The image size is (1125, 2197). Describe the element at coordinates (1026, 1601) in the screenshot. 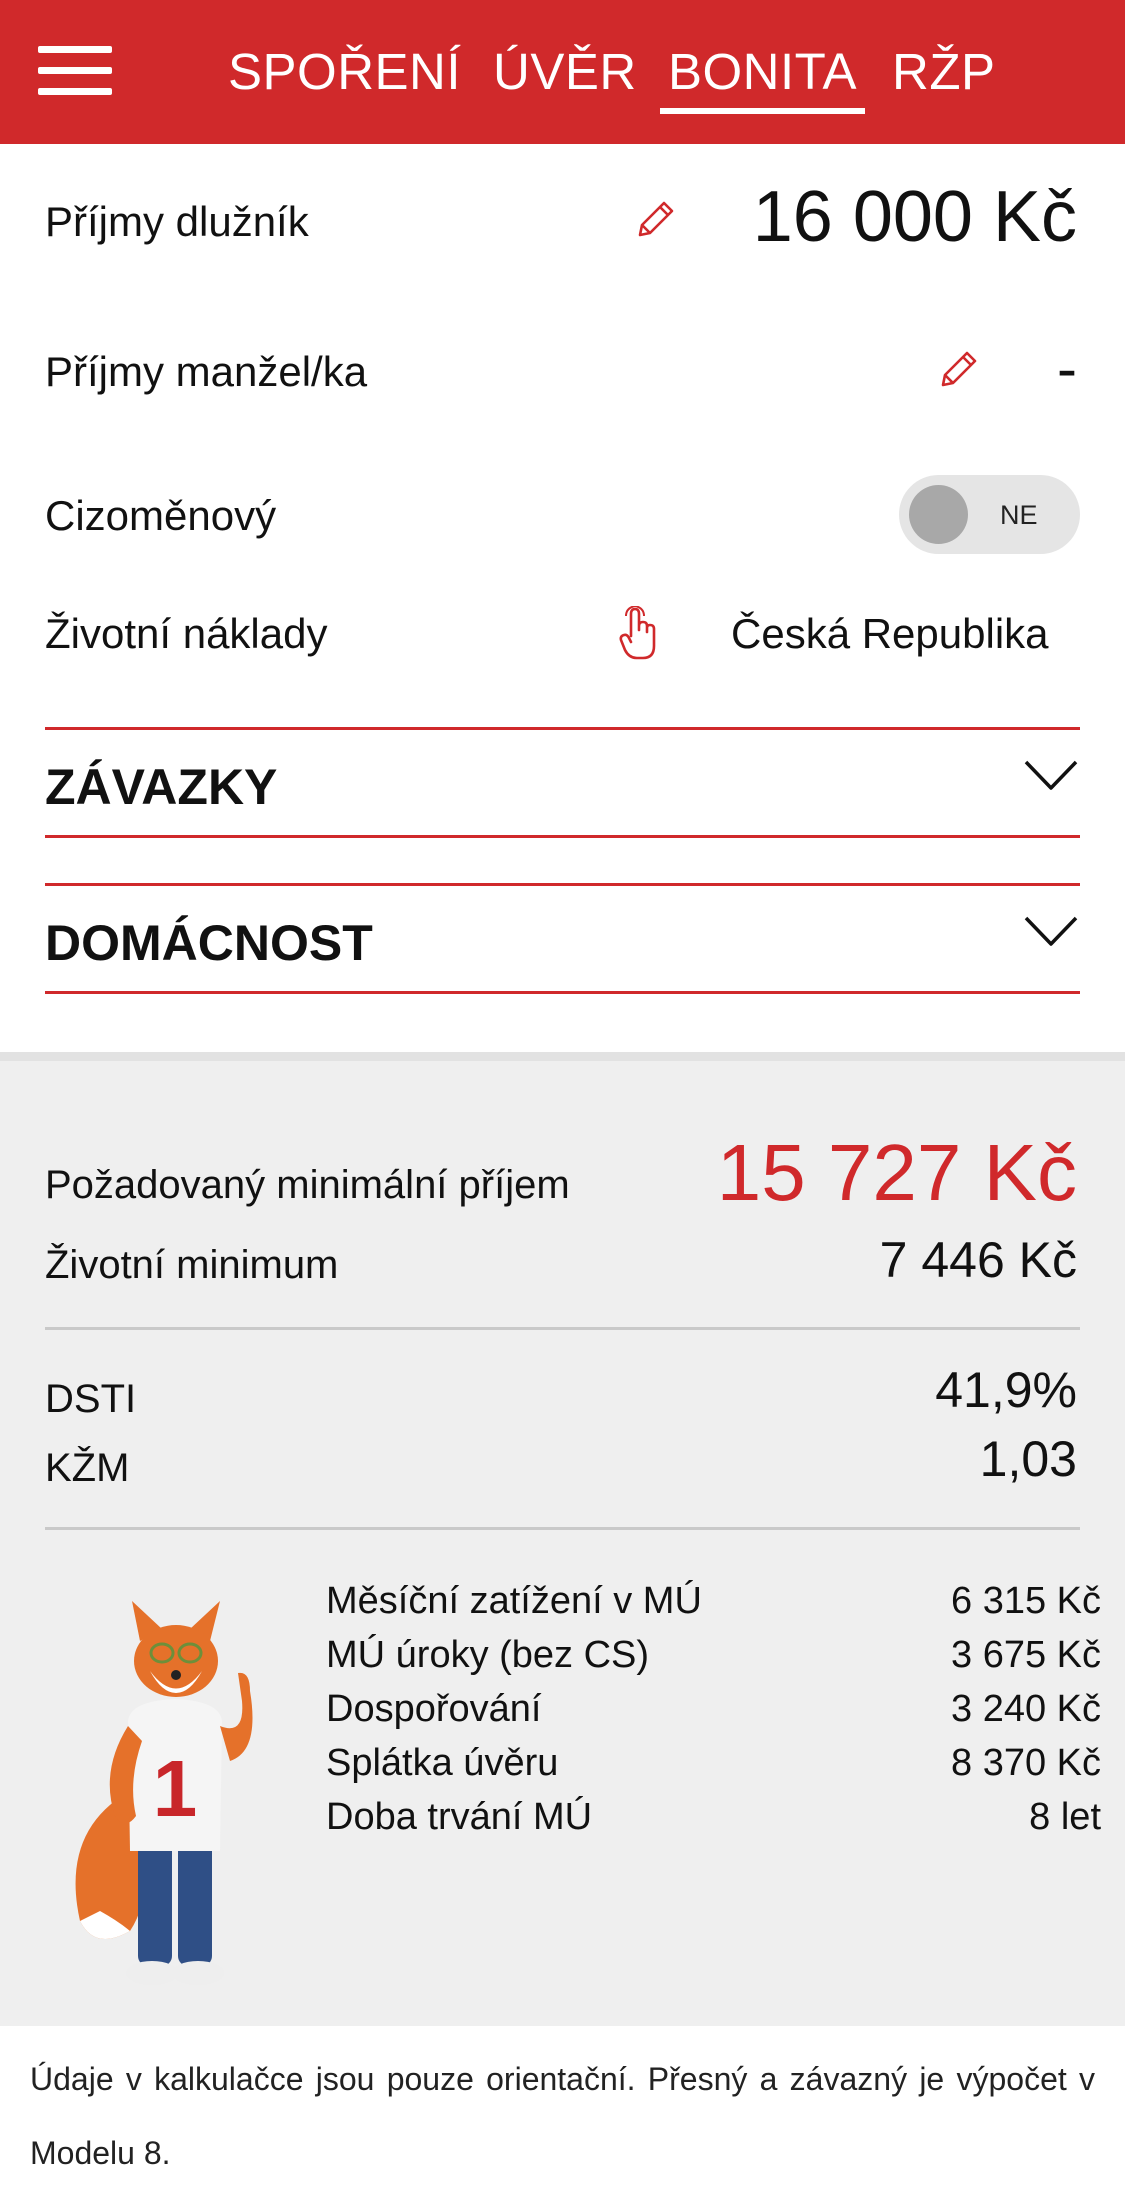

I see `detail-value: 6 315 Kč` at that location.